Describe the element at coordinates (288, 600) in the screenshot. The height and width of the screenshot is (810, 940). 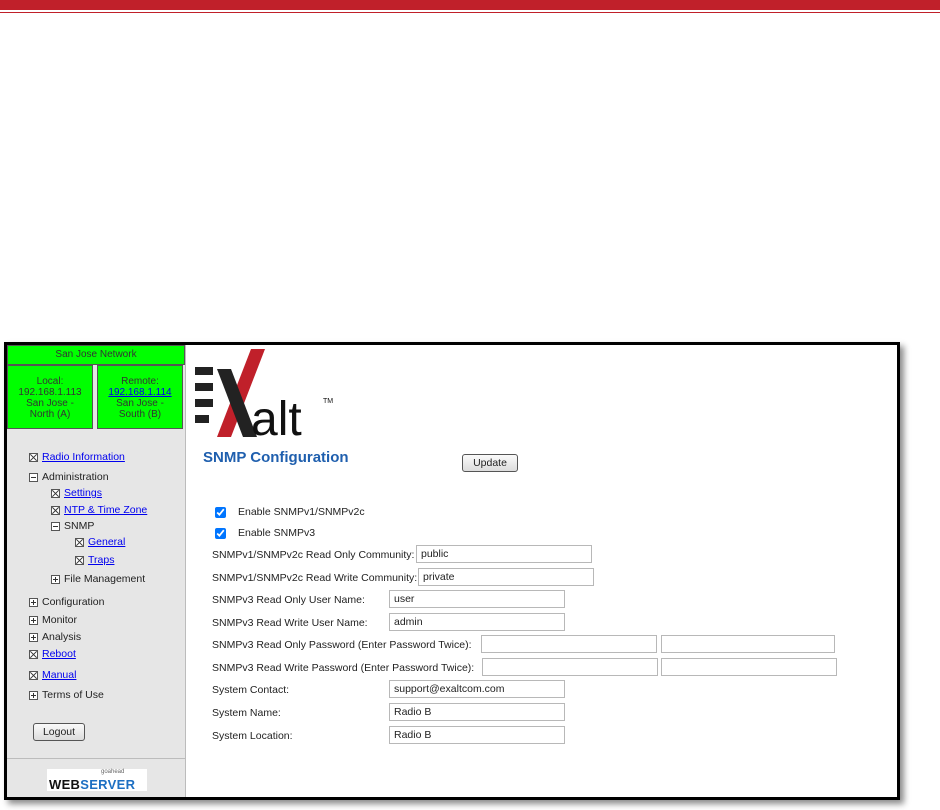
I see `v3-ro-user-label: SNMPv3 Read Only User Name:` at that location.